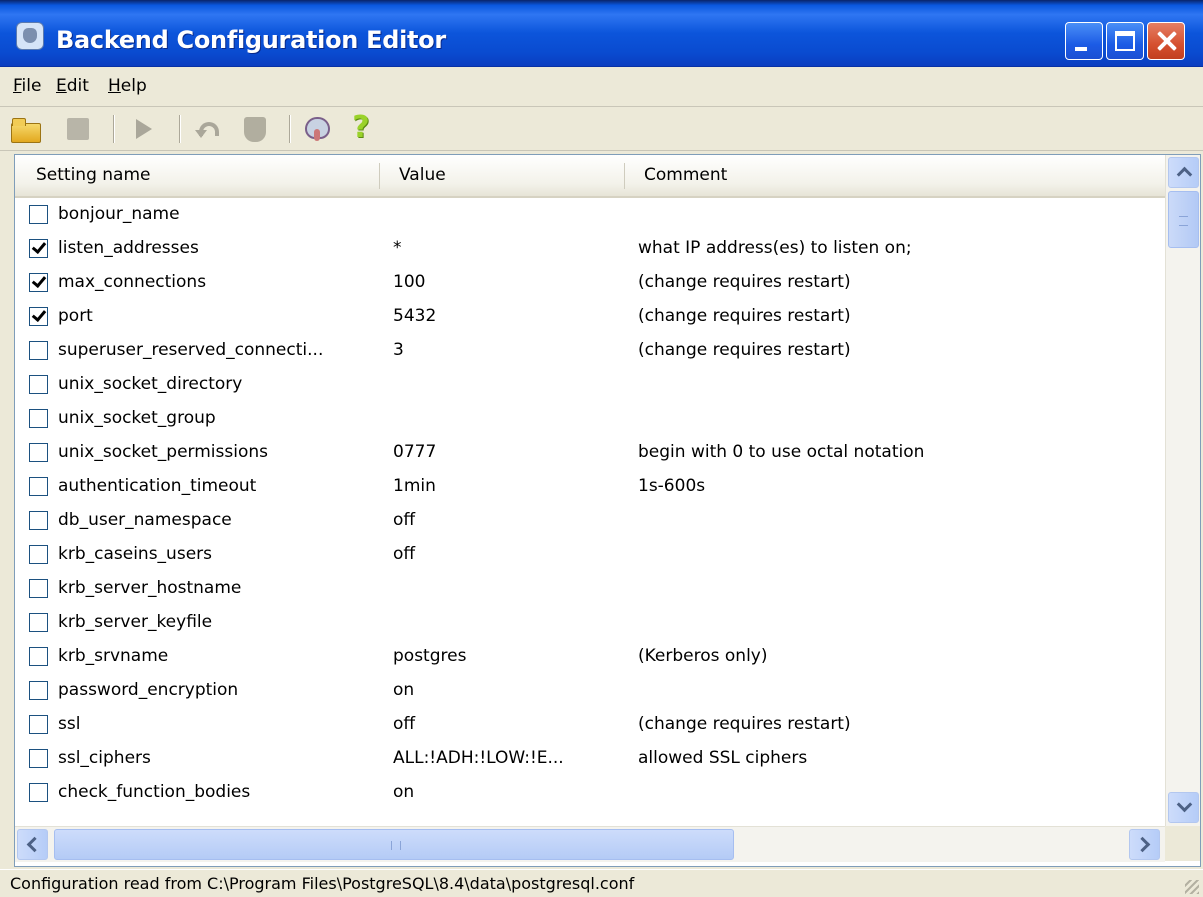  Describe the element at coordinates (148, 690) in the screenshot. I see `setting-name: password_encryption` at that location.